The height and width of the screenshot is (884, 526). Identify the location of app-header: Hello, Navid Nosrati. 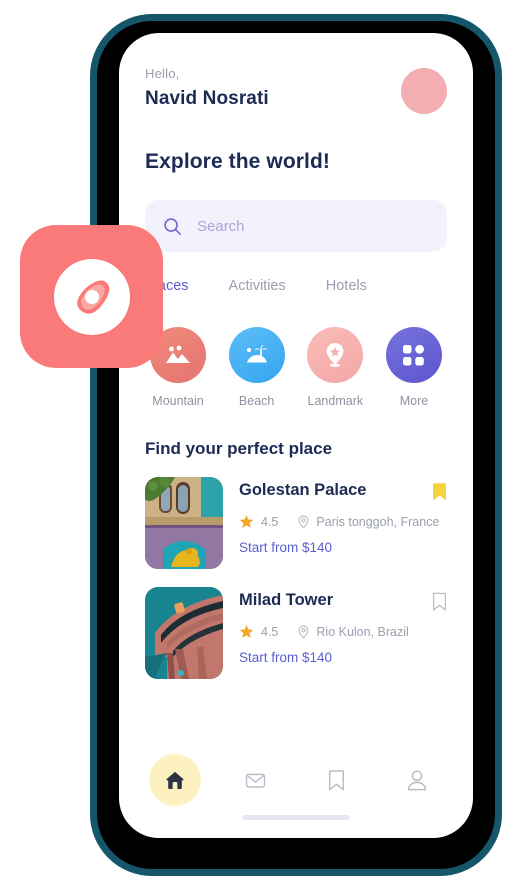
(296, 73).